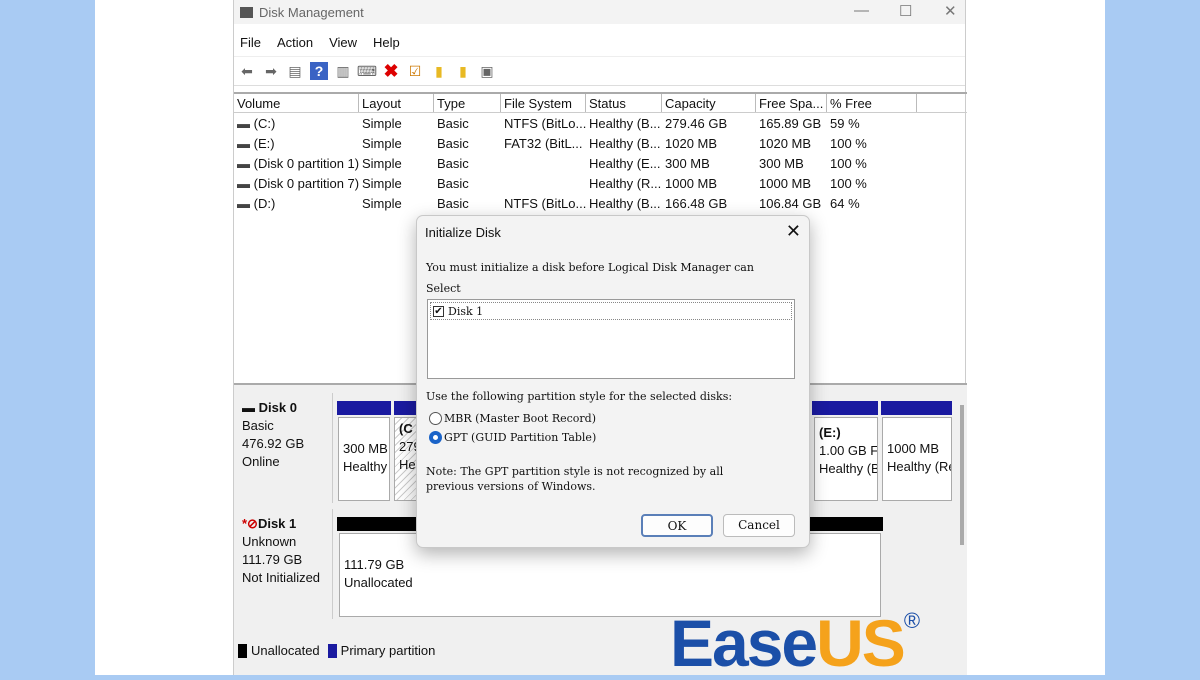 Image resolution: width=1200 pixels, height=680 pixels. Describe the element at coordinates (599, 71) in the screenshot. I see `toolbar: ⬅ ➡ ▤ ? ▥ ⌨ ✖ ☑ ▮ ▮ ▣` at that location.